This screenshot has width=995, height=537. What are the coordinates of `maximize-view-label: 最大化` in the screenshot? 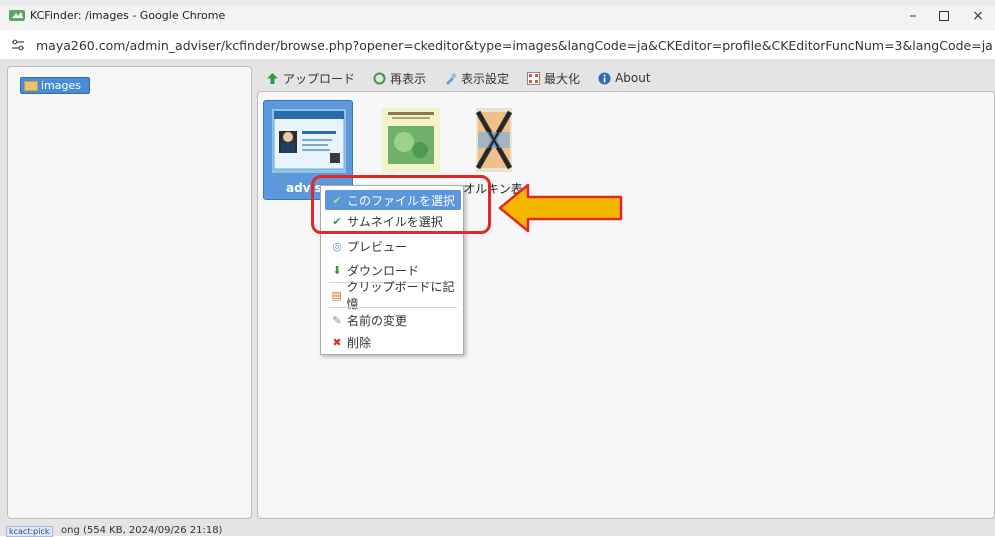 It's located at (562, 78).